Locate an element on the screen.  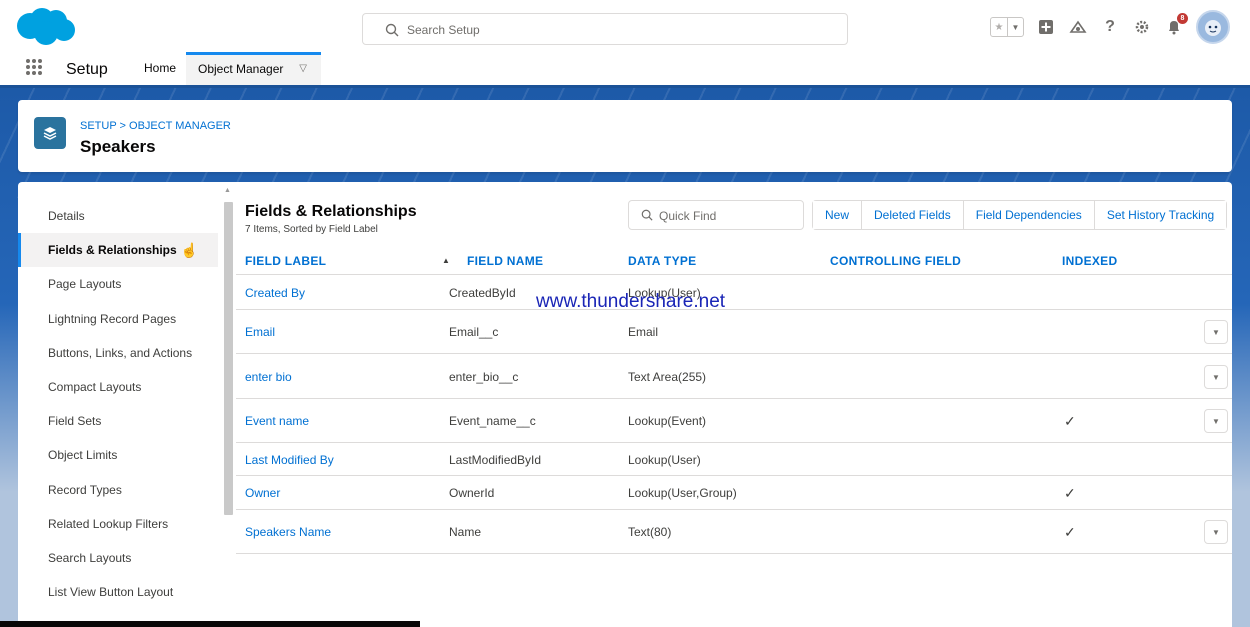
notification-count-badge: 8 is located at coordinates (1182, 18).